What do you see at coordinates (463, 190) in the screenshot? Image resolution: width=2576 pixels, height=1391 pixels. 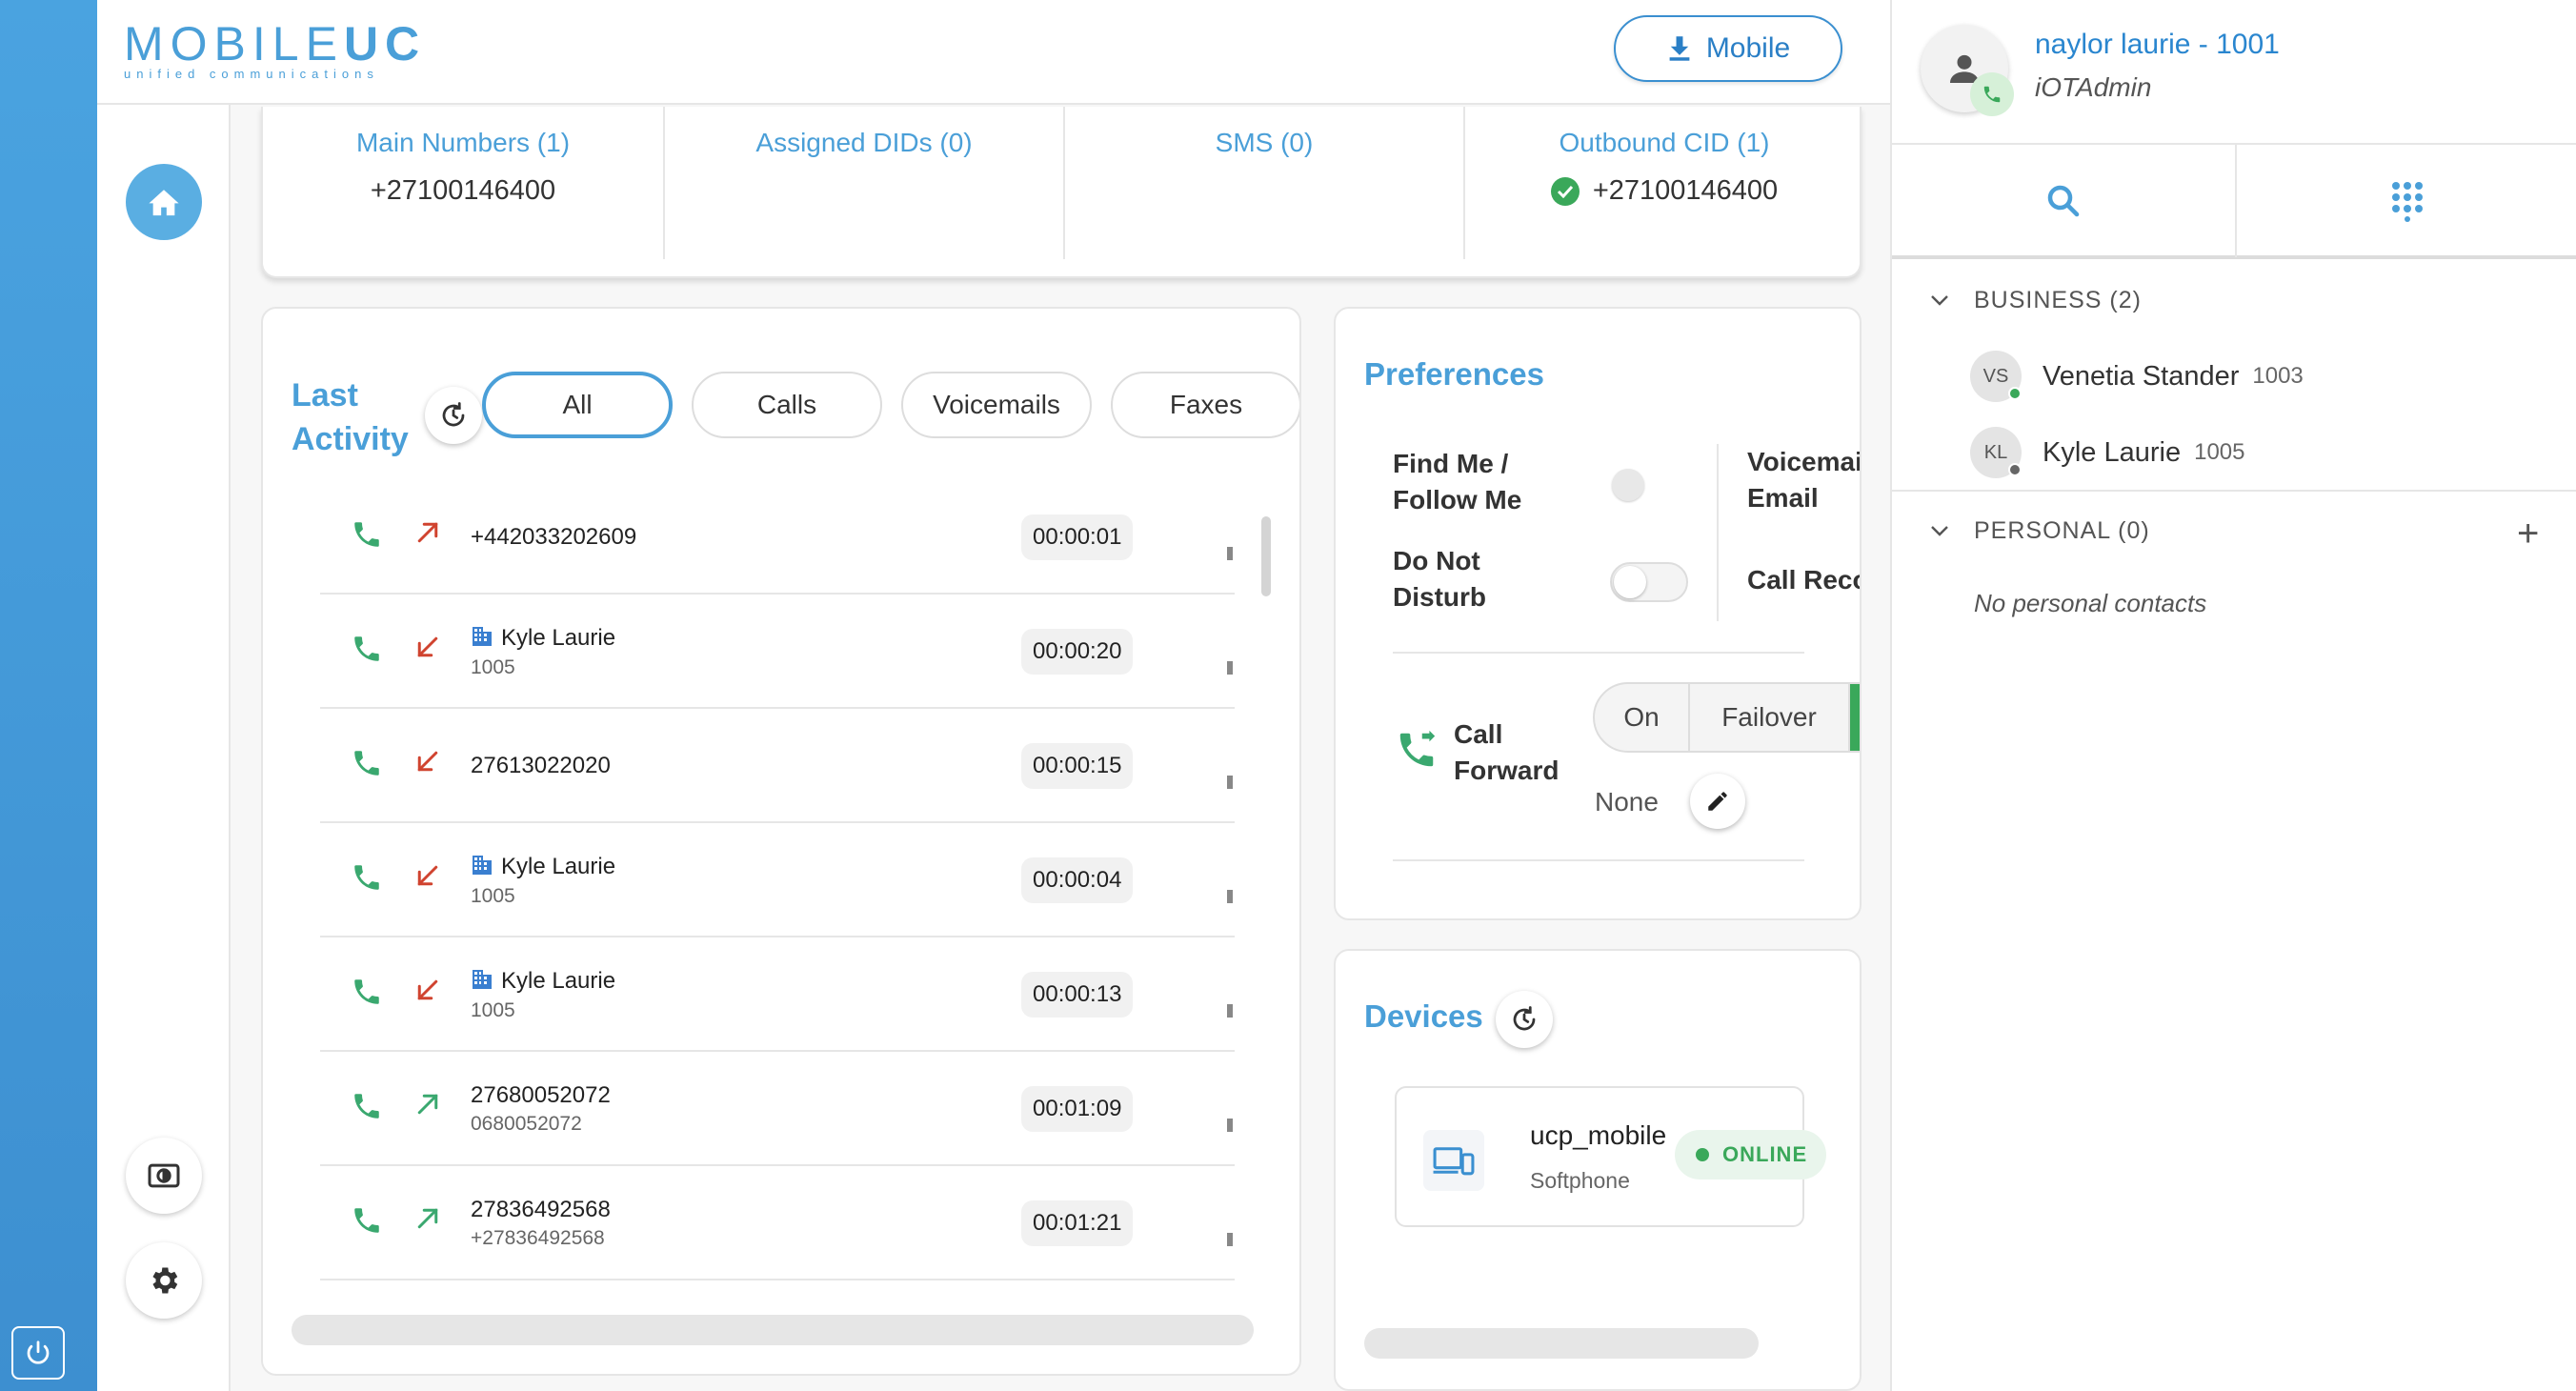 I see `main-number-value: +27100146400` at bounding box center [463, 190].